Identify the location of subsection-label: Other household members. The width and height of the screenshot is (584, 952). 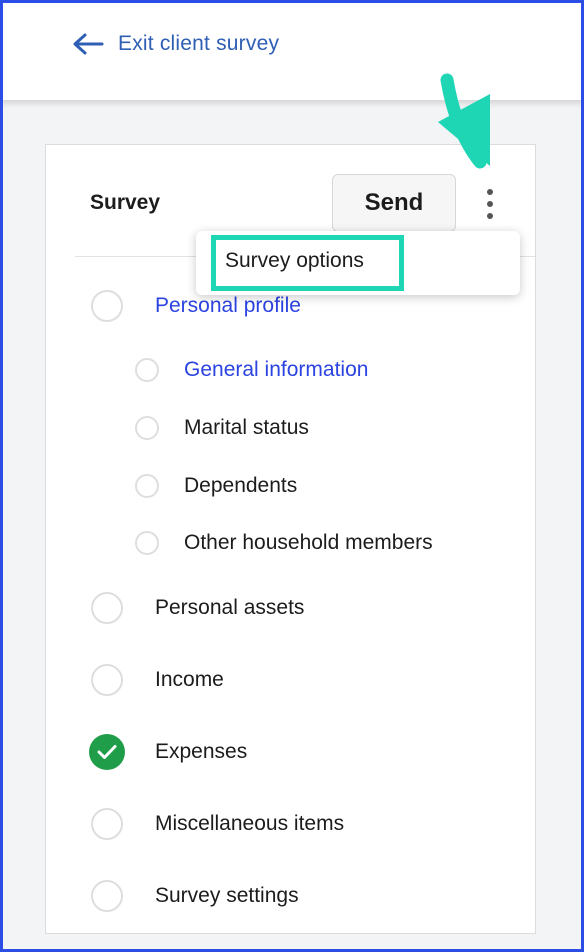
(308, 542).